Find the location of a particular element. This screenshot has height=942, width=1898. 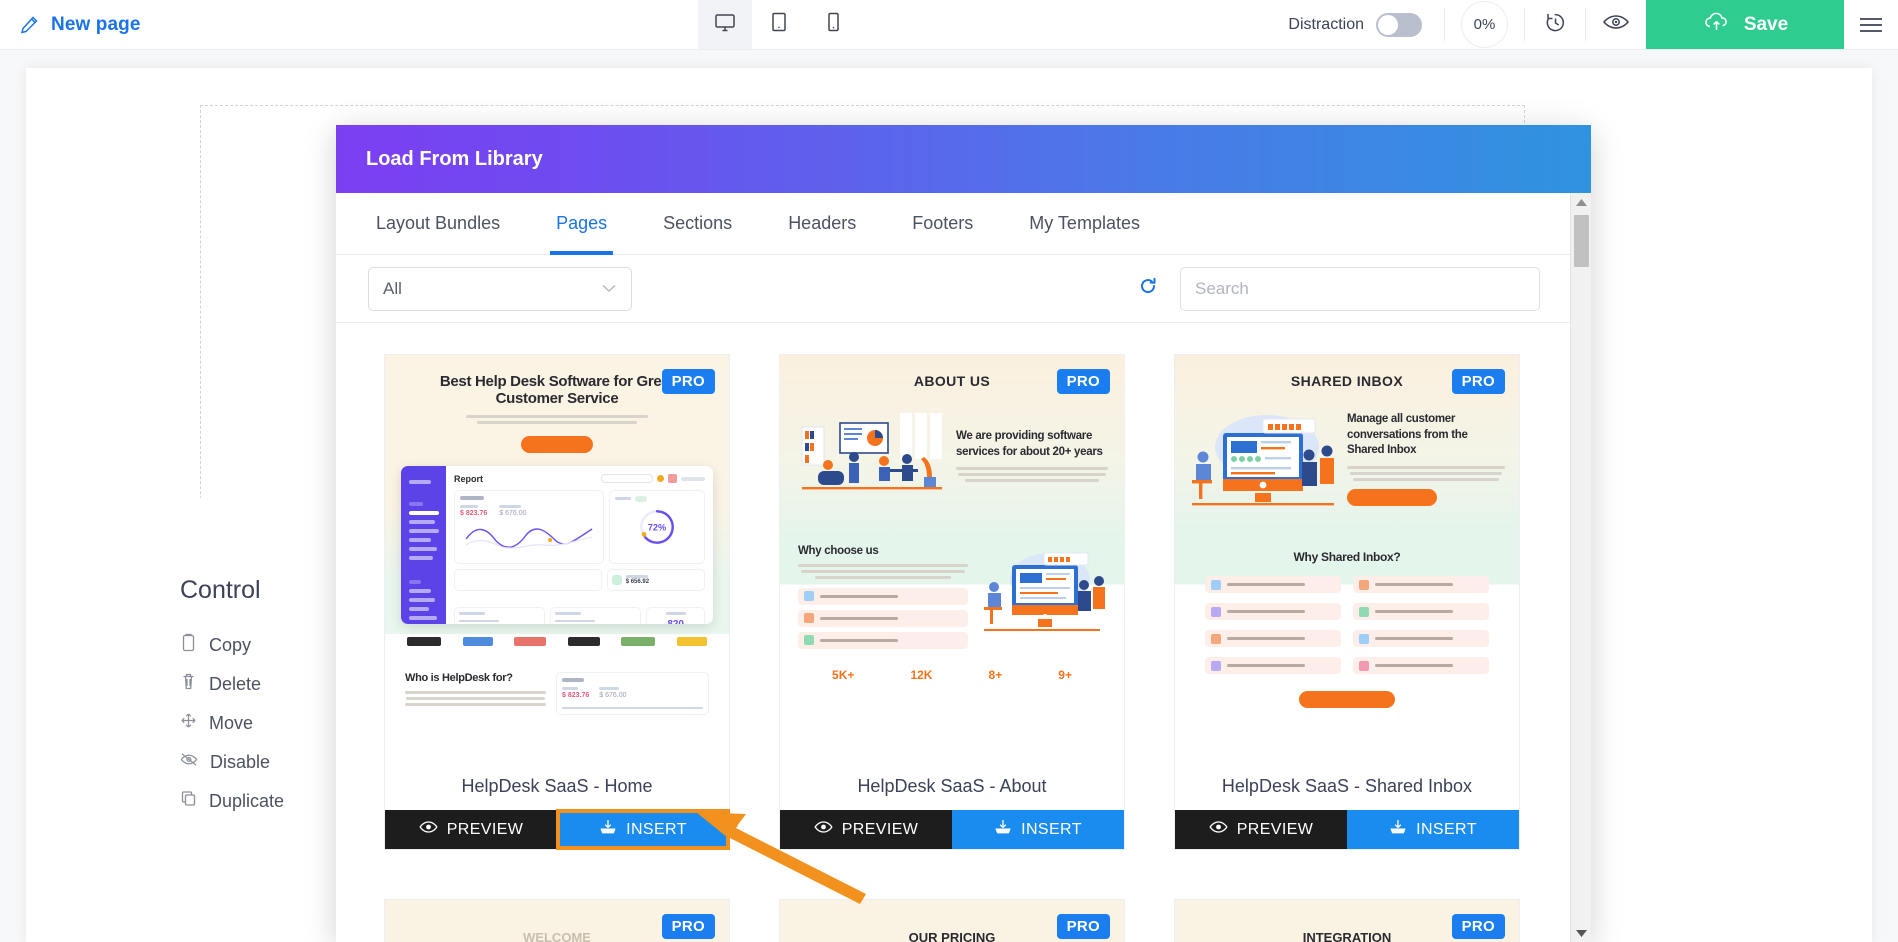

page-title: New page is located at coordinates (96, 25).